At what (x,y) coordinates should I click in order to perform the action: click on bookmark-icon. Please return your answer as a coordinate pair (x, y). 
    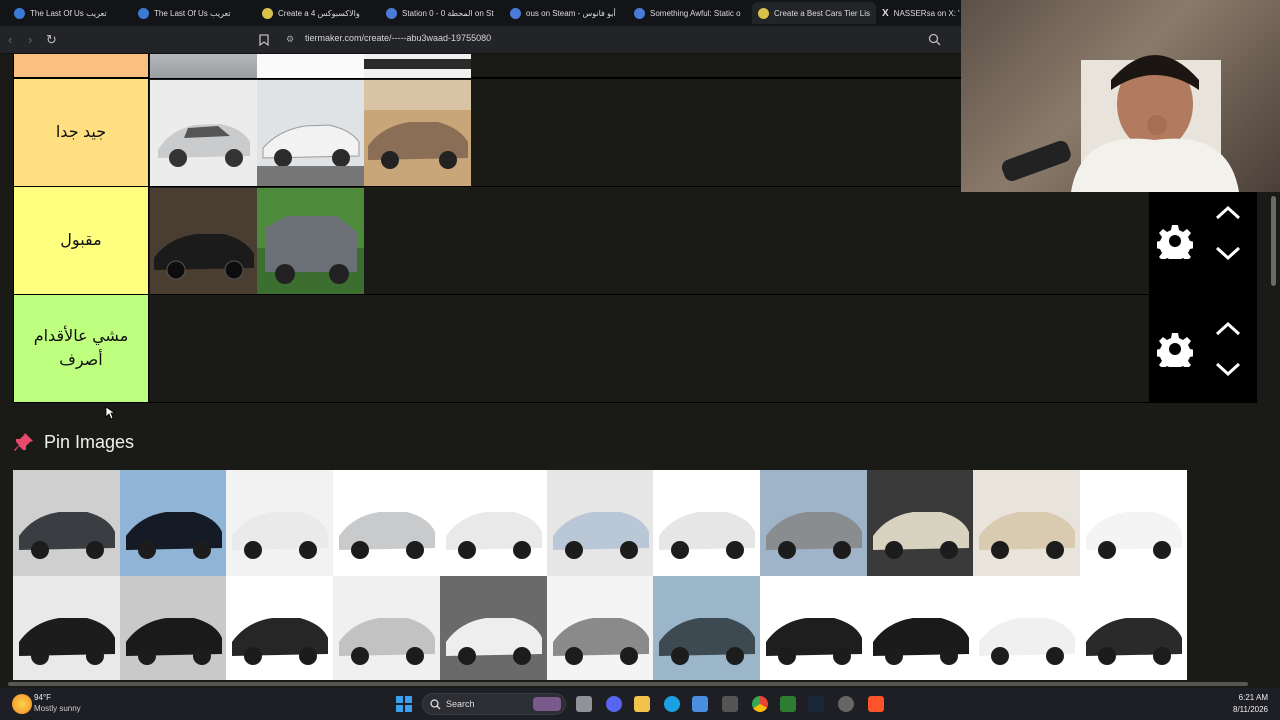
    Looking at the image, I should click on (264, 40).